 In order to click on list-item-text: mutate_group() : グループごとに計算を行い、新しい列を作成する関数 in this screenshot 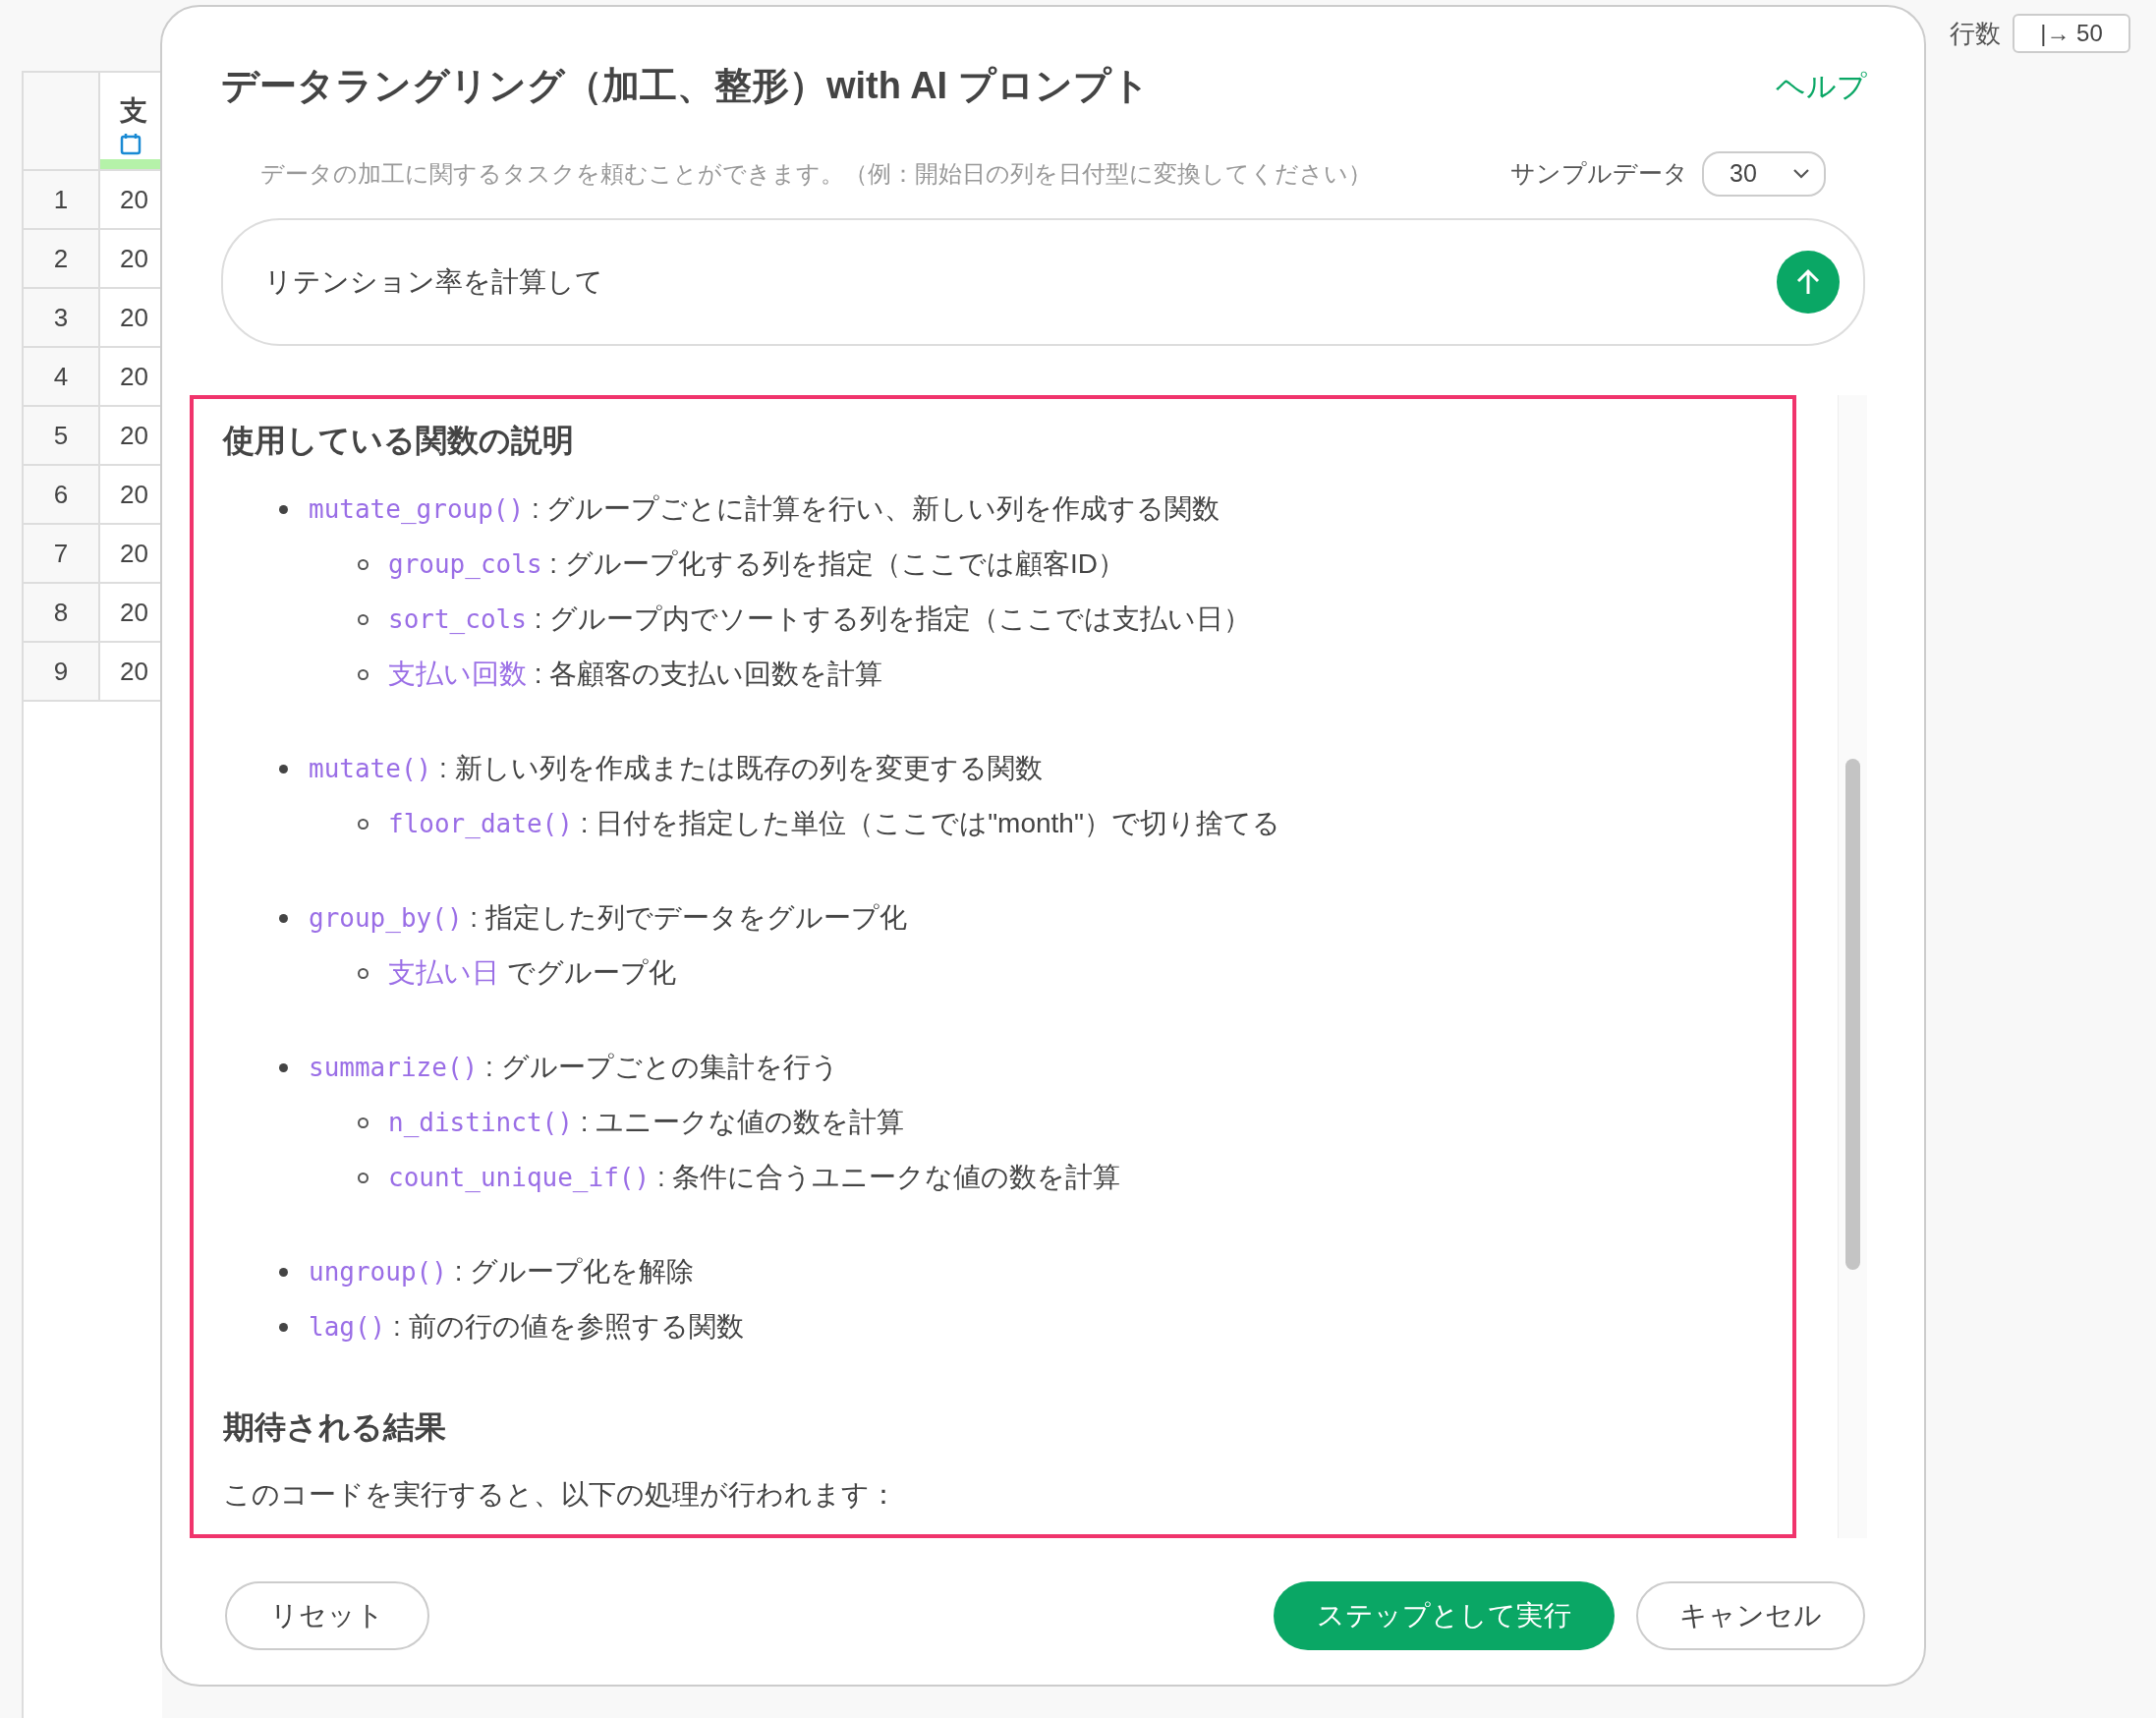, I will do `click(764, 509)`.